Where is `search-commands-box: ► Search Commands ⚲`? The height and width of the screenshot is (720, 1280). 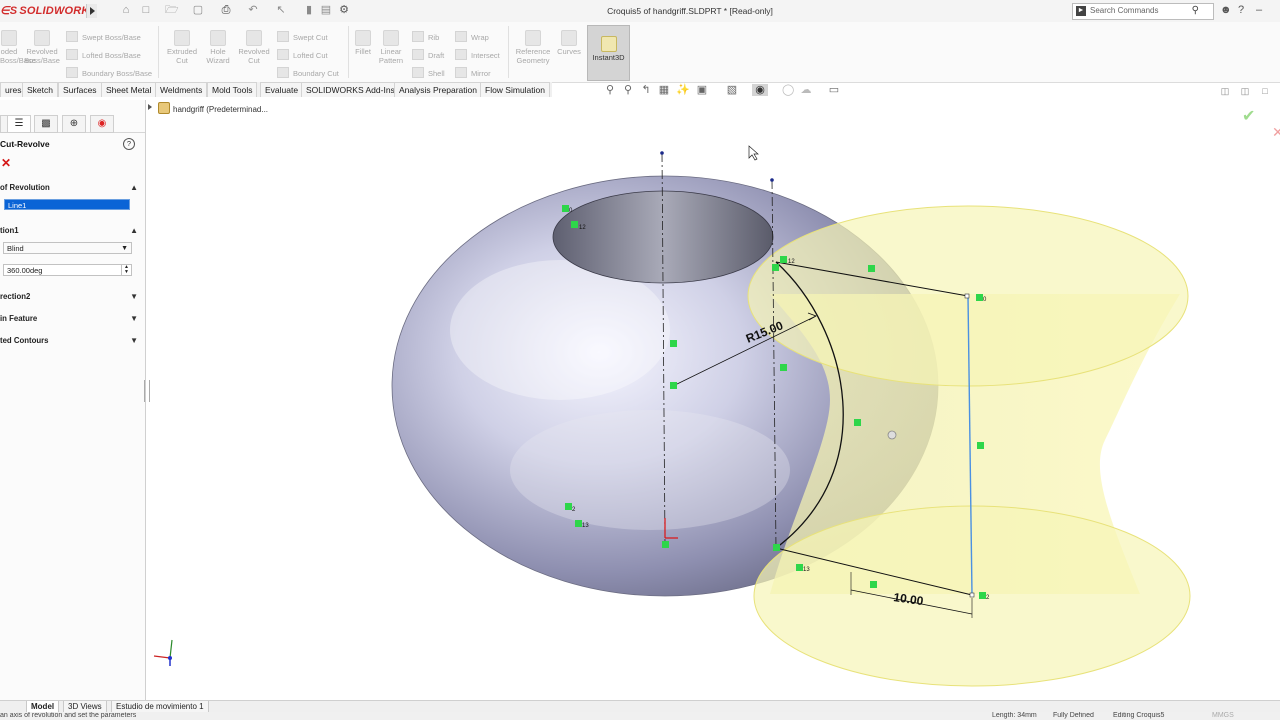
search-commands-box: ► Search Commands ⚲ is located at coordinates (1143, 11).